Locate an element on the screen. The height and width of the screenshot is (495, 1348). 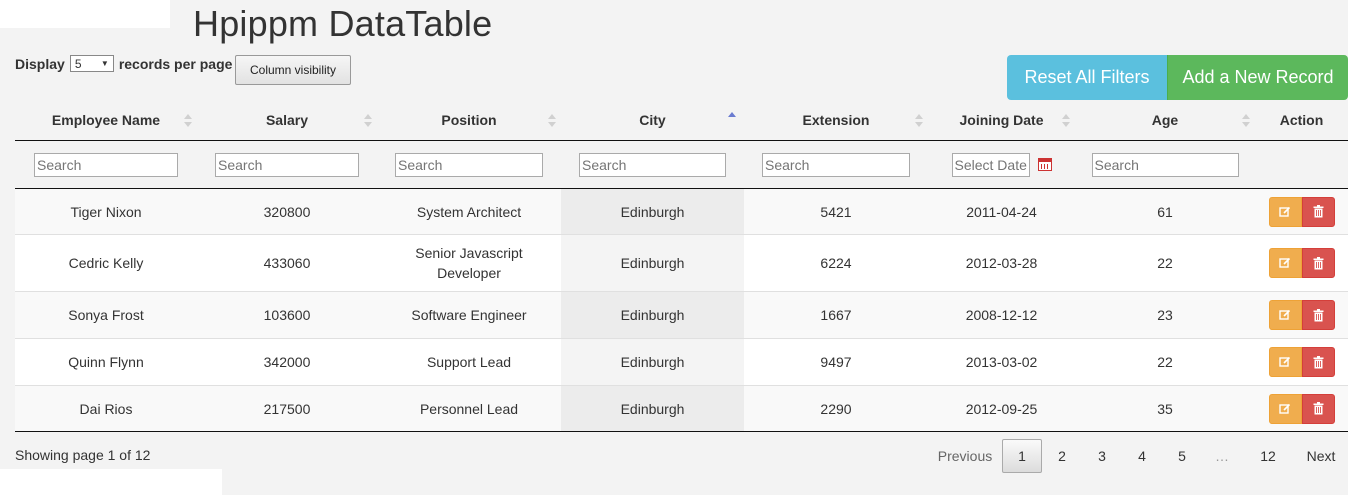
column-header-label: City is located at coordinates (652, 120).